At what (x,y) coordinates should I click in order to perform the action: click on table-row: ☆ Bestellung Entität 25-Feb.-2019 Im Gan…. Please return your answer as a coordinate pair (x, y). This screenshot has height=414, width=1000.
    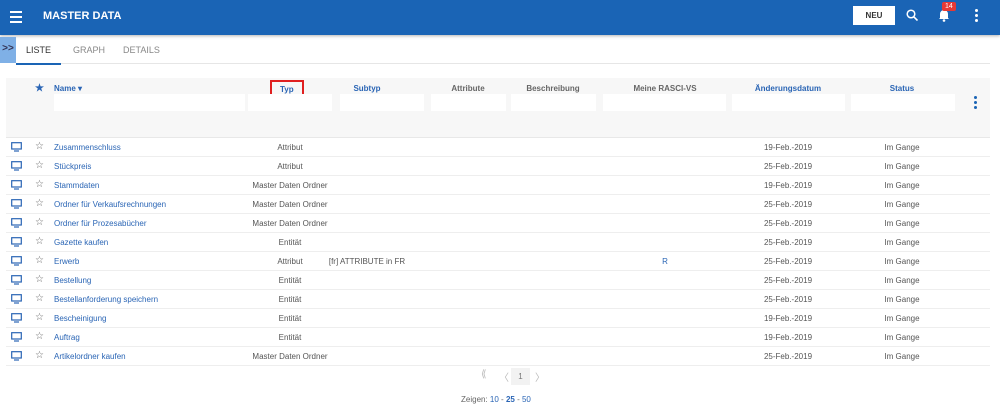
    Looking at the image, I should click on (498, 280).